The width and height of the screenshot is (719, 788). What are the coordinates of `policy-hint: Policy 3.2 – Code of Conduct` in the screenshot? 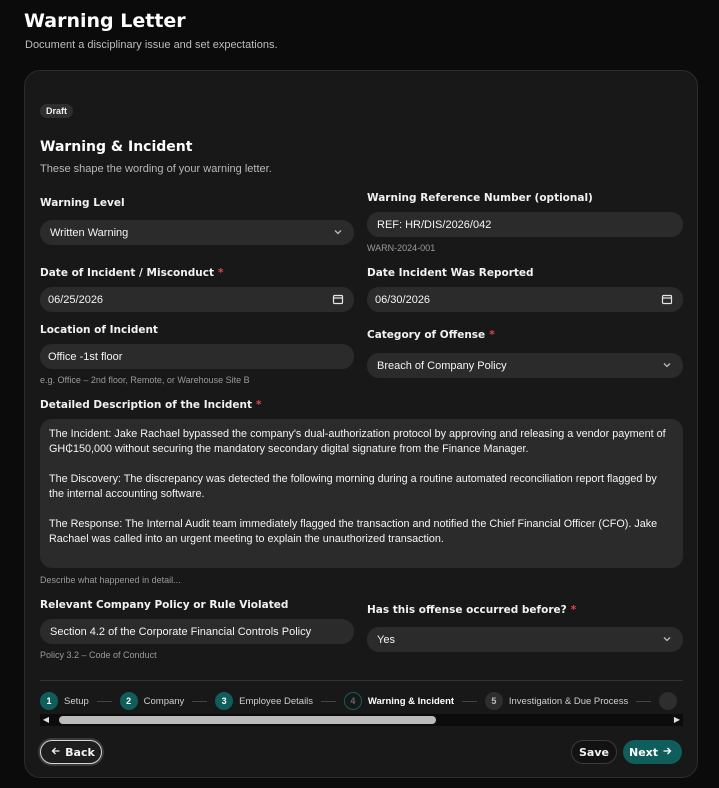 It's located at (98, 655).